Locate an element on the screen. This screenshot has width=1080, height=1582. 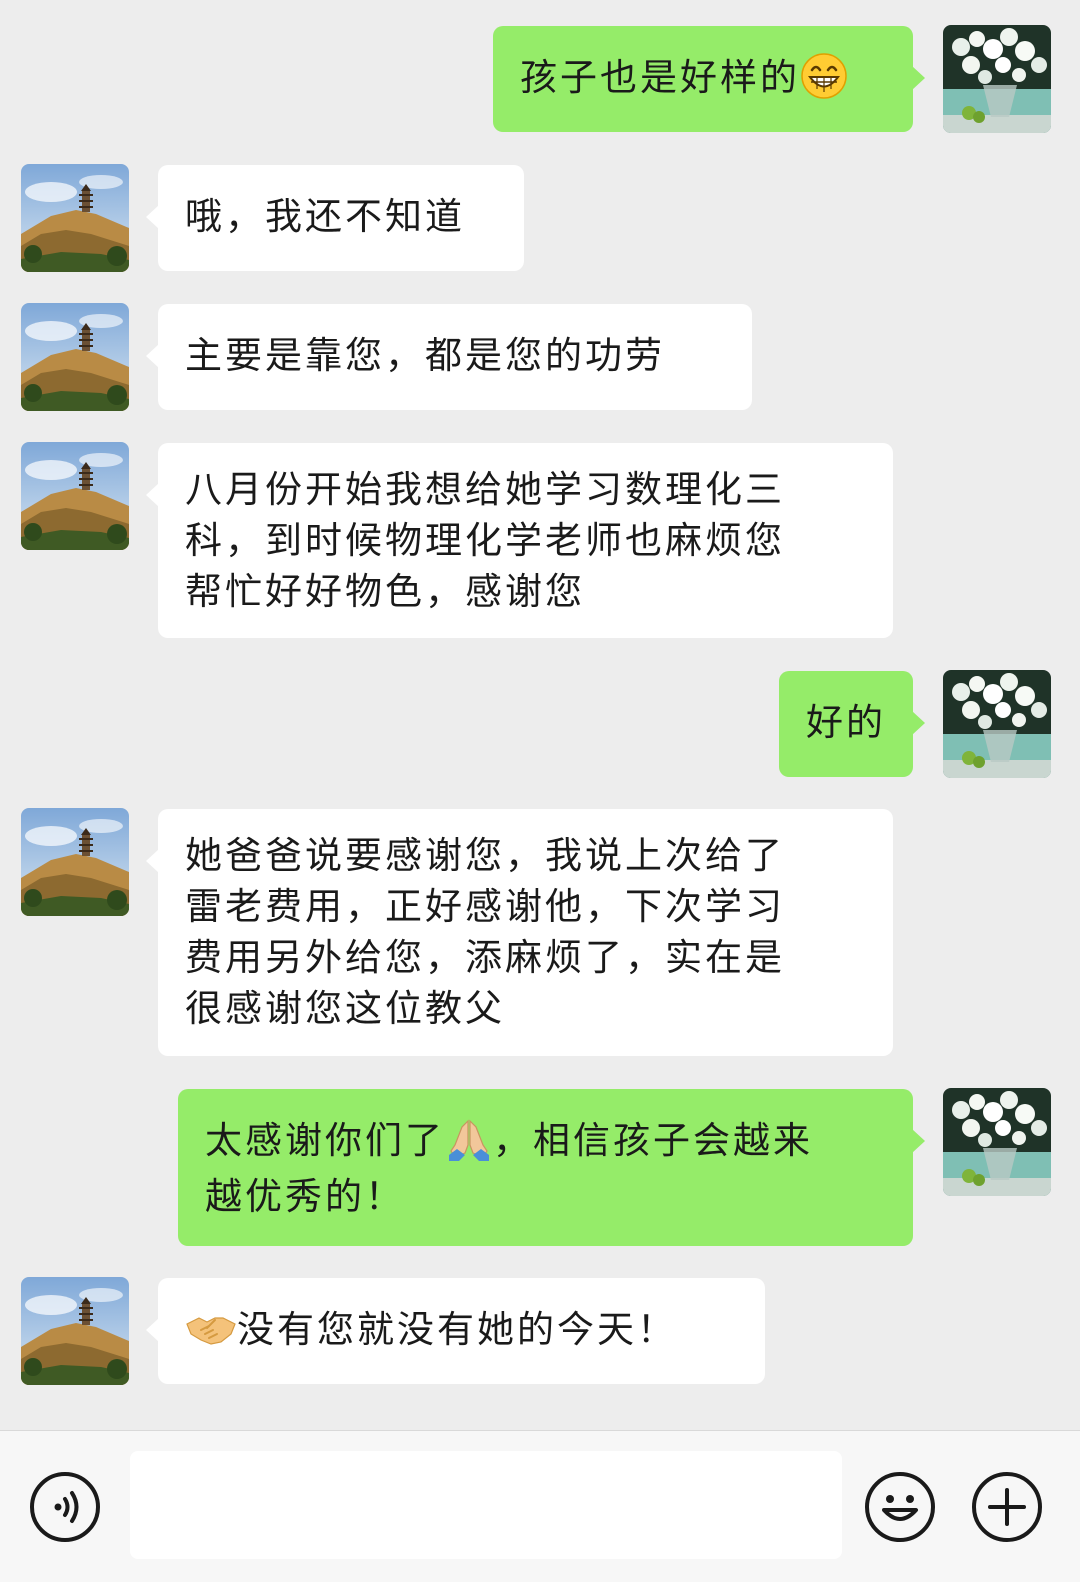
message-text-line: 科，到时候物理化学老师也麻烦您 is located at coordinates (485, 540).